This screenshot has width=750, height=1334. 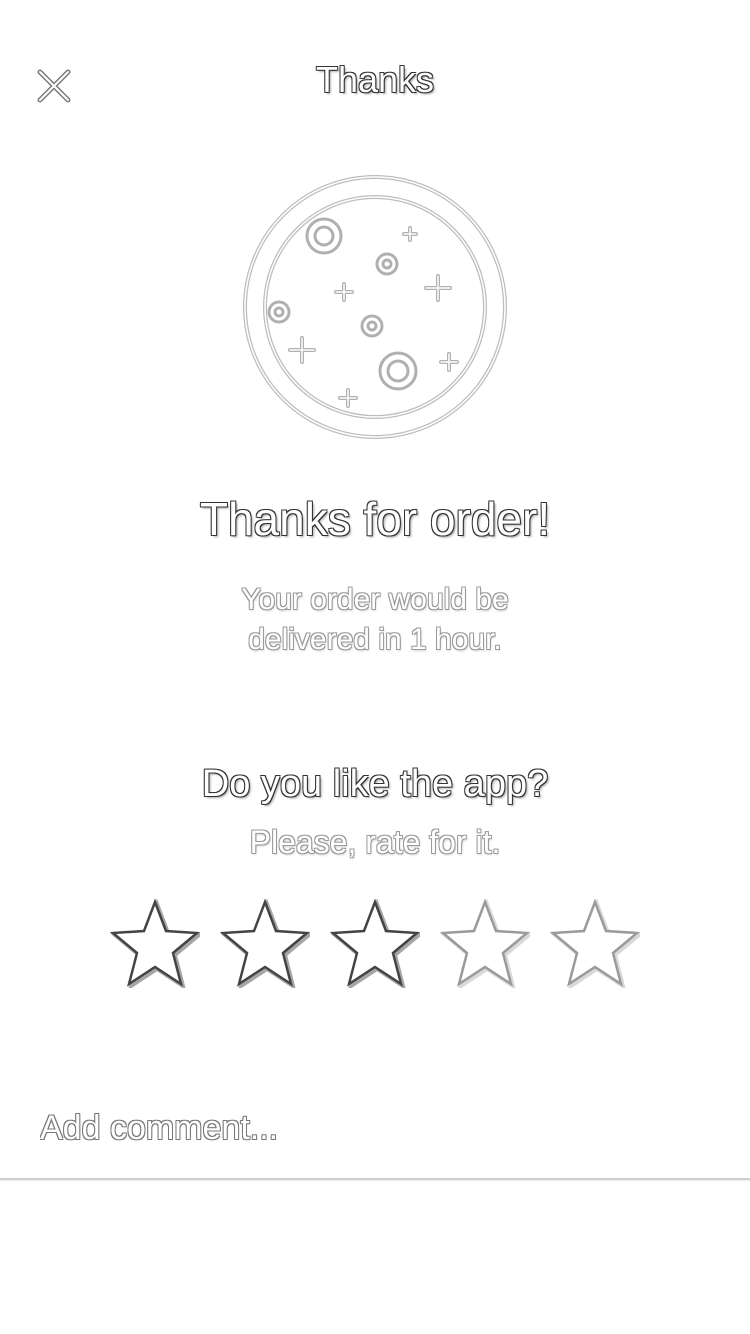 I want to click on comment-input, so click(x=375, y=1128).